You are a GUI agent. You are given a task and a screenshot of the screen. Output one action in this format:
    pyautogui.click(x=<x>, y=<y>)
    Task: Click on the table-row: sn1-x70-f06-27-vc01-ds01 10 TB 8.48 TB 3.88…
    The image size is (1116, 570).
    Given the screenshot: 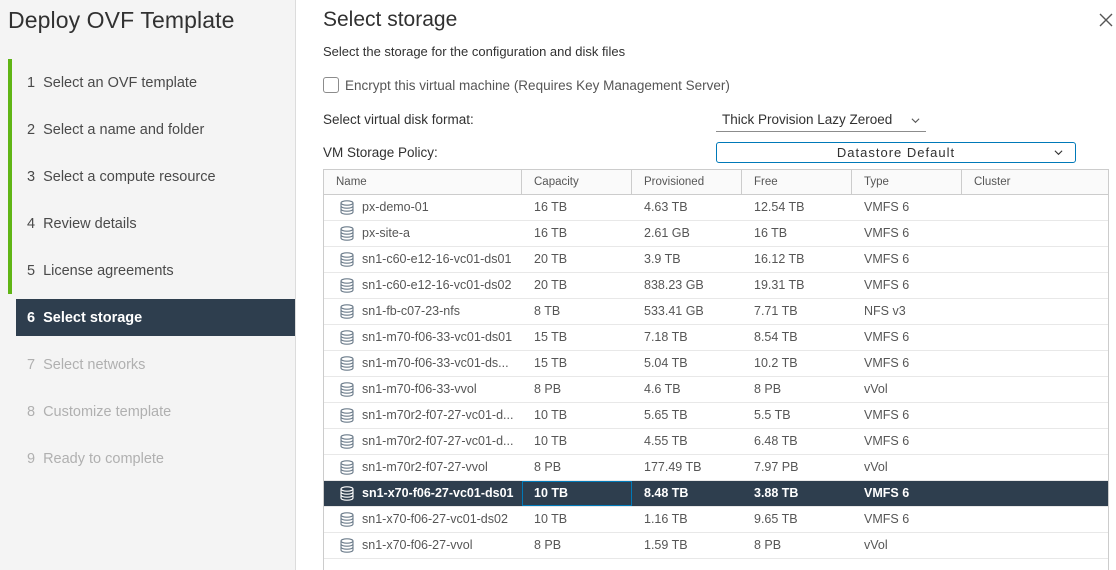 What is the action you would take?
    pyautogui.click(x=716, y=494)
    